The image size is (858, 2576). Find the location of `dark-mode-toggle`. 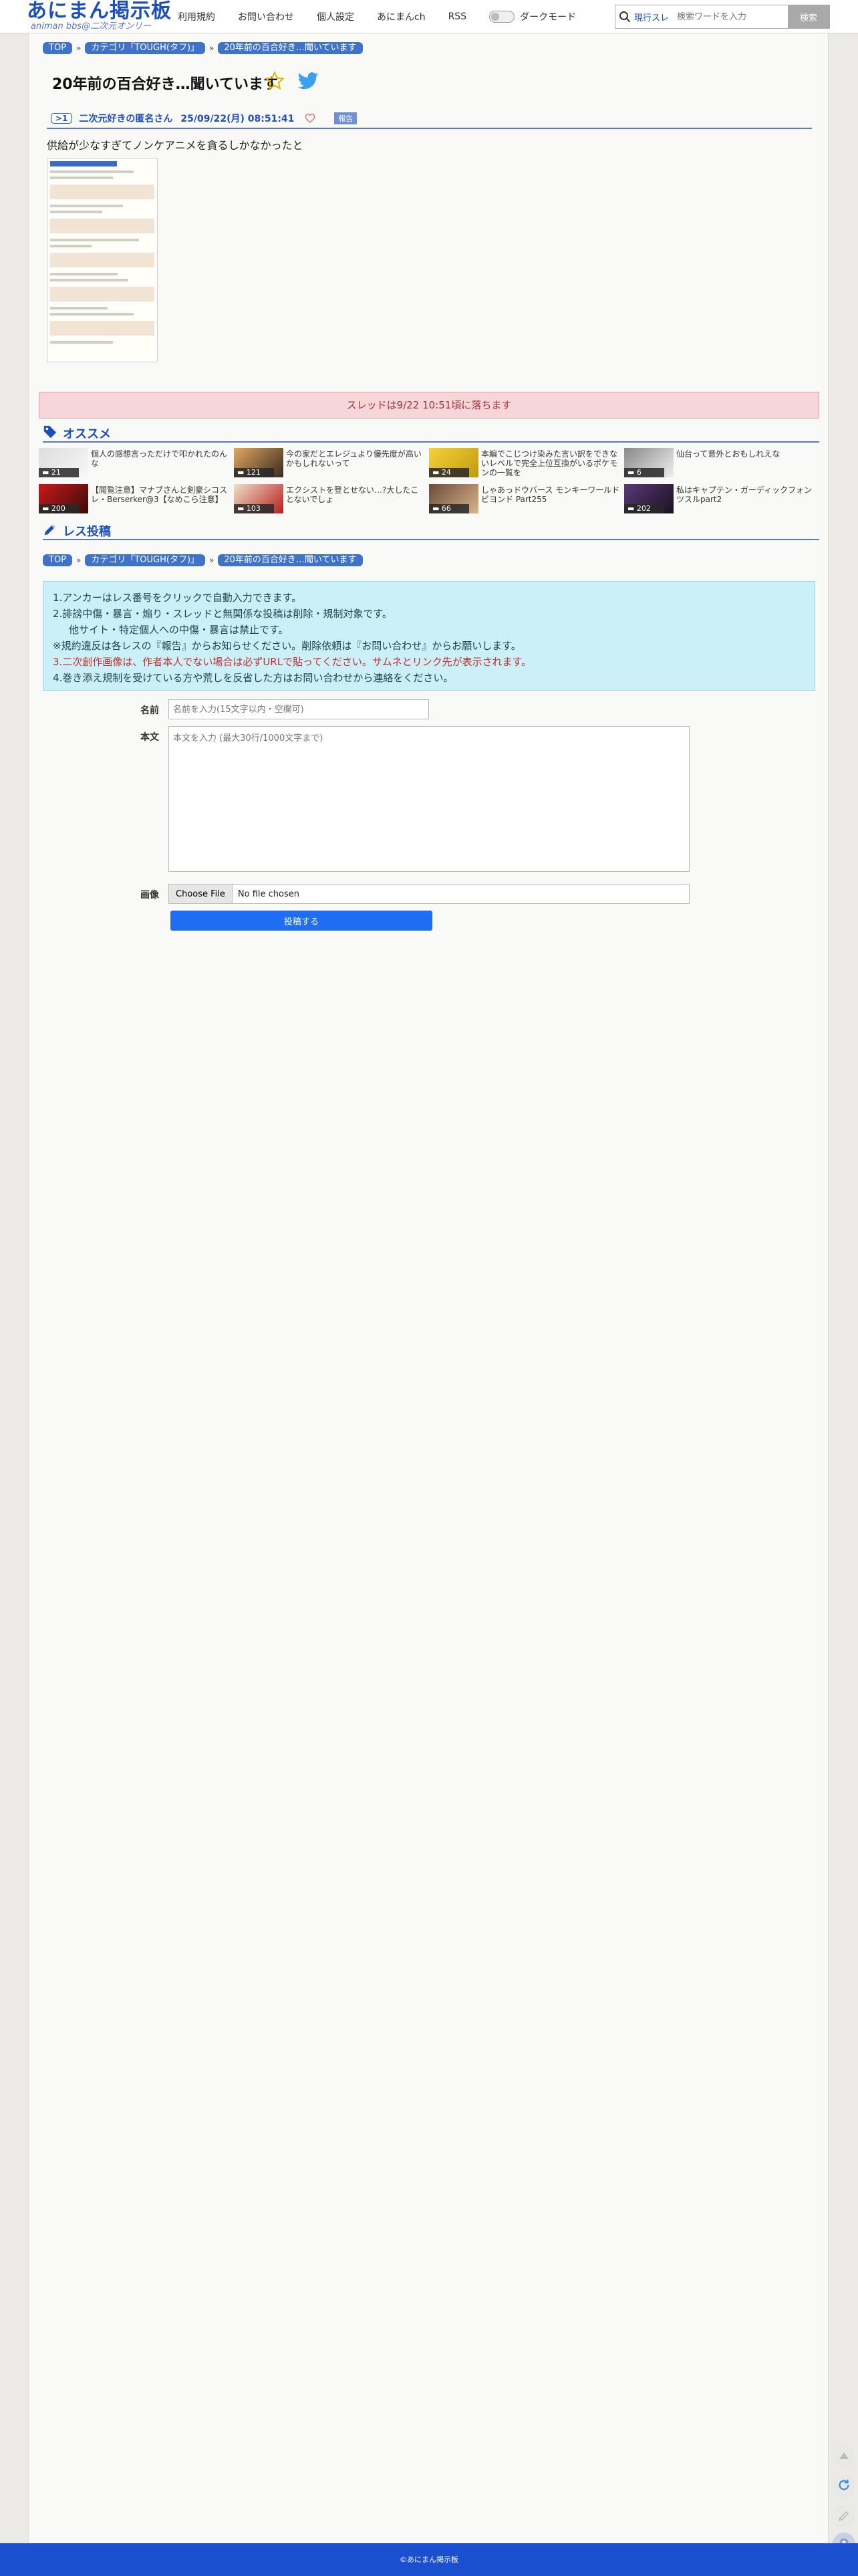

dark-mode-toggle is located at coordinates (502, 17).